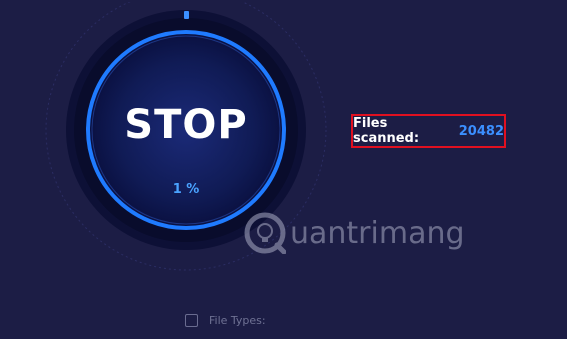 The height and width of the screenshot is (339, 567). I want to click on lightbulb-icon, so click(265, 233).